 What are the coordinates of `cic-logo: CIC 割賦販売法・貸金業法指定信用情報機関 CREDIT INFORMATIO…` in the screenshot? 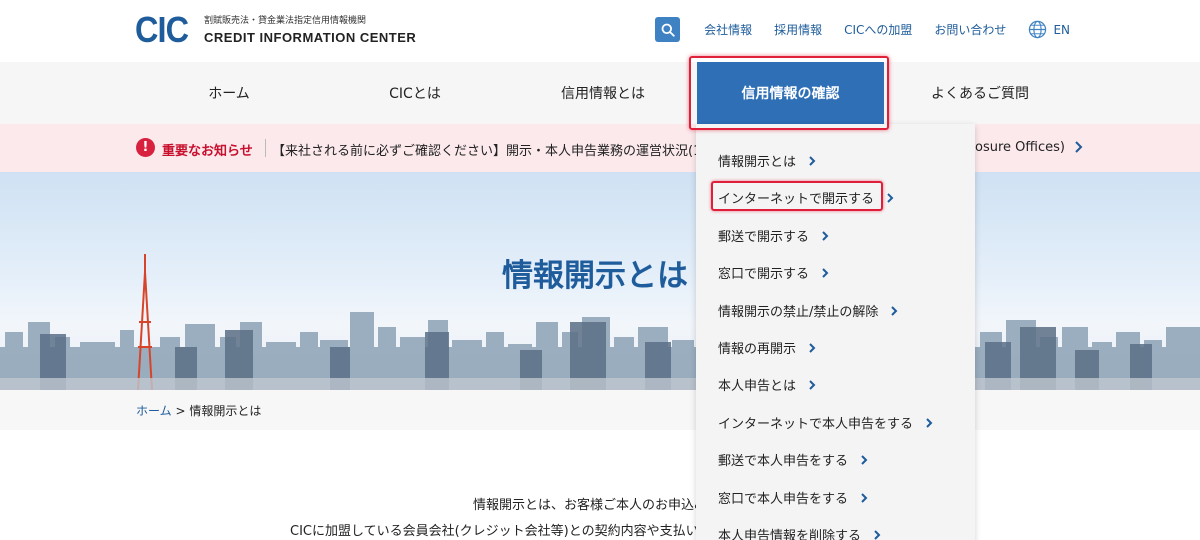 It's located at (275, 30).